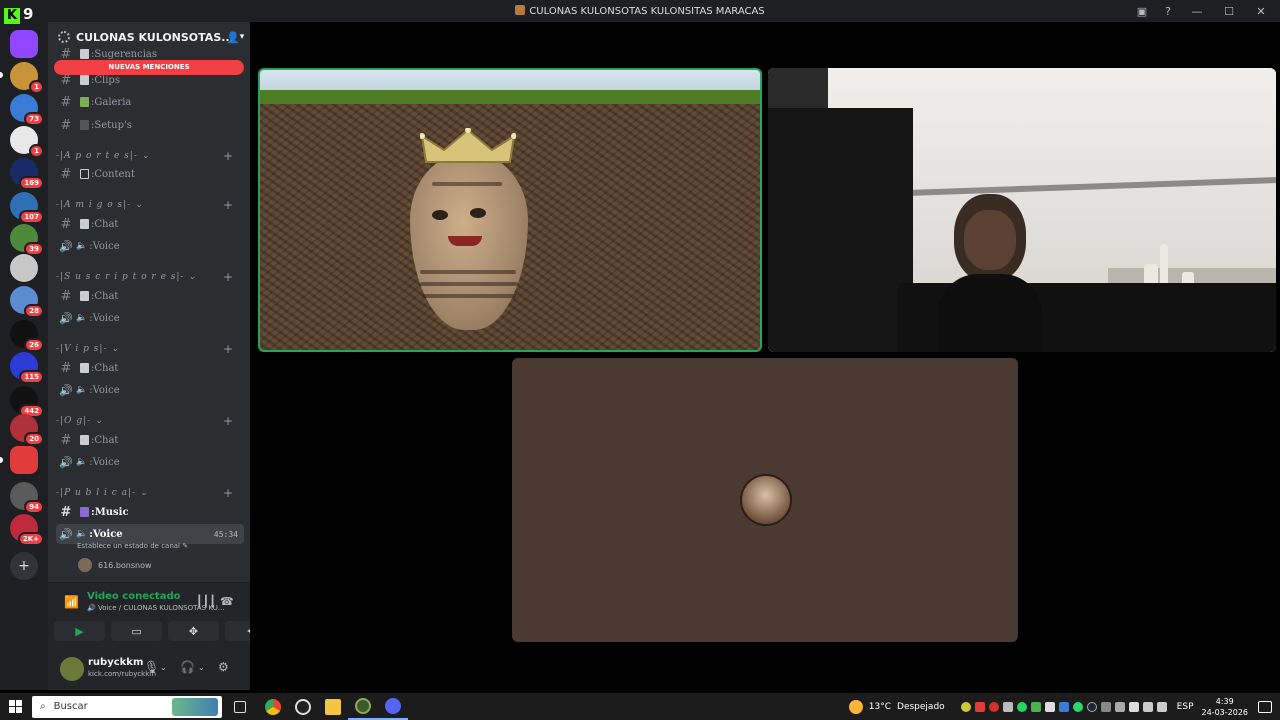 The image size is (1280, 720). I want to click on headphones-icon: 🎧, so click(187, 667).